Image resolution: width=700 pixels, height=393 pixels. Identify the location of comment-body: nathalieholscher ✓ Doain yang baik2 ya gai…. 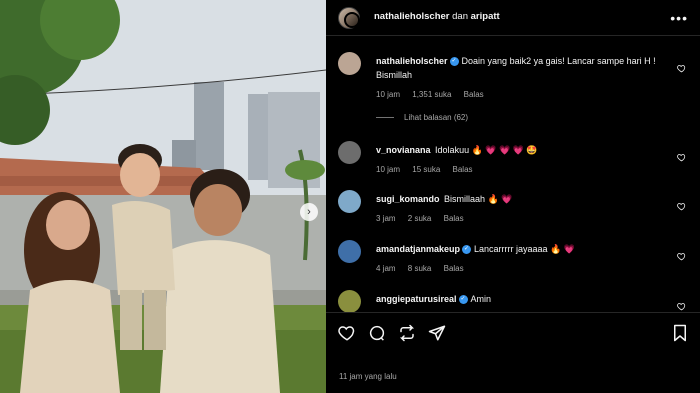
(521, 78).